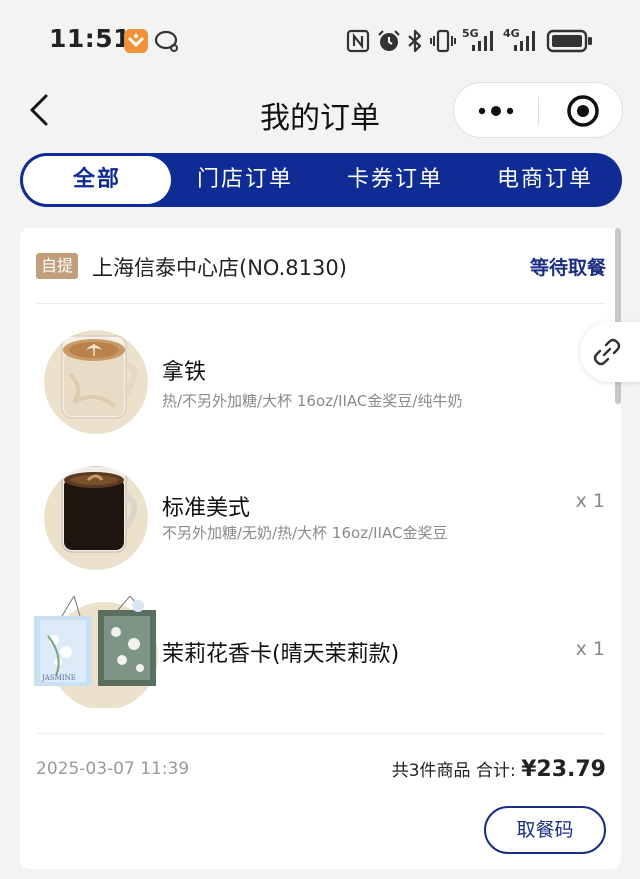  What do you see at coordinates (97, 180) in the screenshot?
I see `tab-all: 全部` at bounding box center [97, 180].